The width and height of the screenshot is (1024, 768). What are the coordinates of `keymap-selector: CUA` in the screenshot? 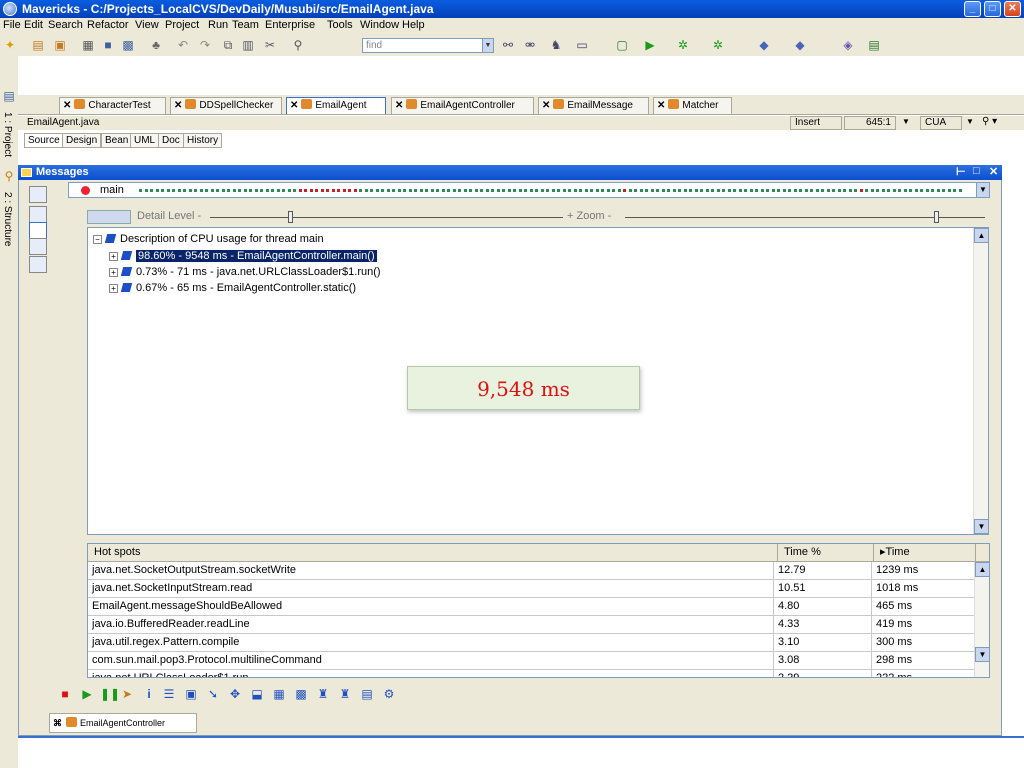 It's located at (941, 123).